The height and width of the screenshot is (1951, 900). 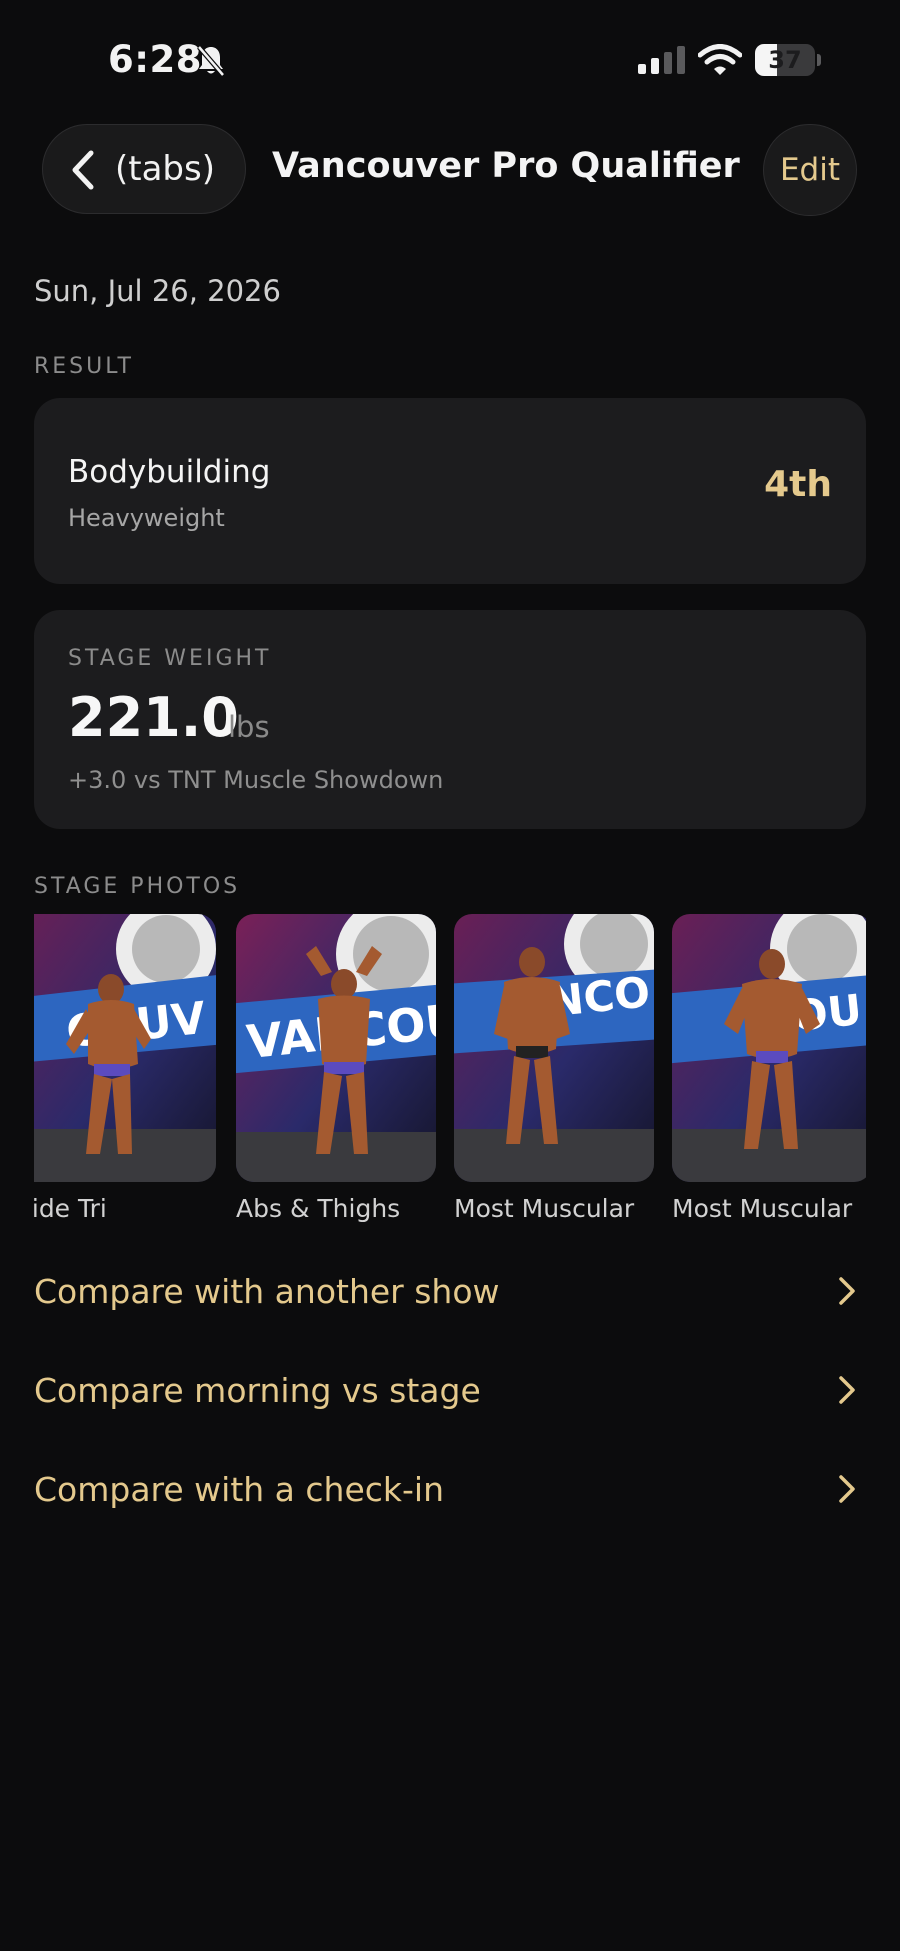 I want to click on stage-photo: COUV Side Tri, so click(x=125, y=1068).